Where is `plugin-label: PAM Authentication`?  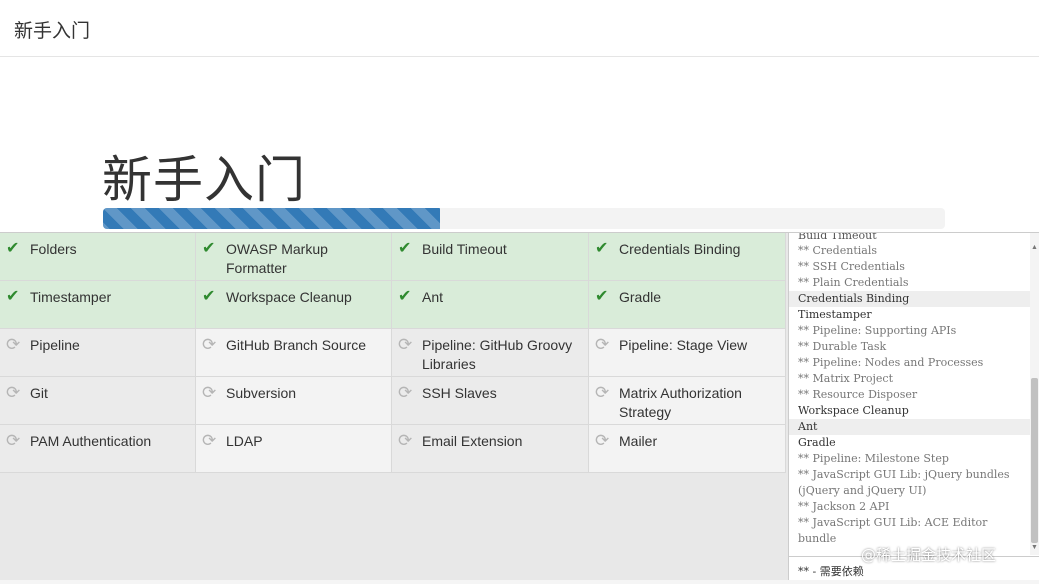
plugin-label: PAM Authentication is located at coordinates (91, 441).